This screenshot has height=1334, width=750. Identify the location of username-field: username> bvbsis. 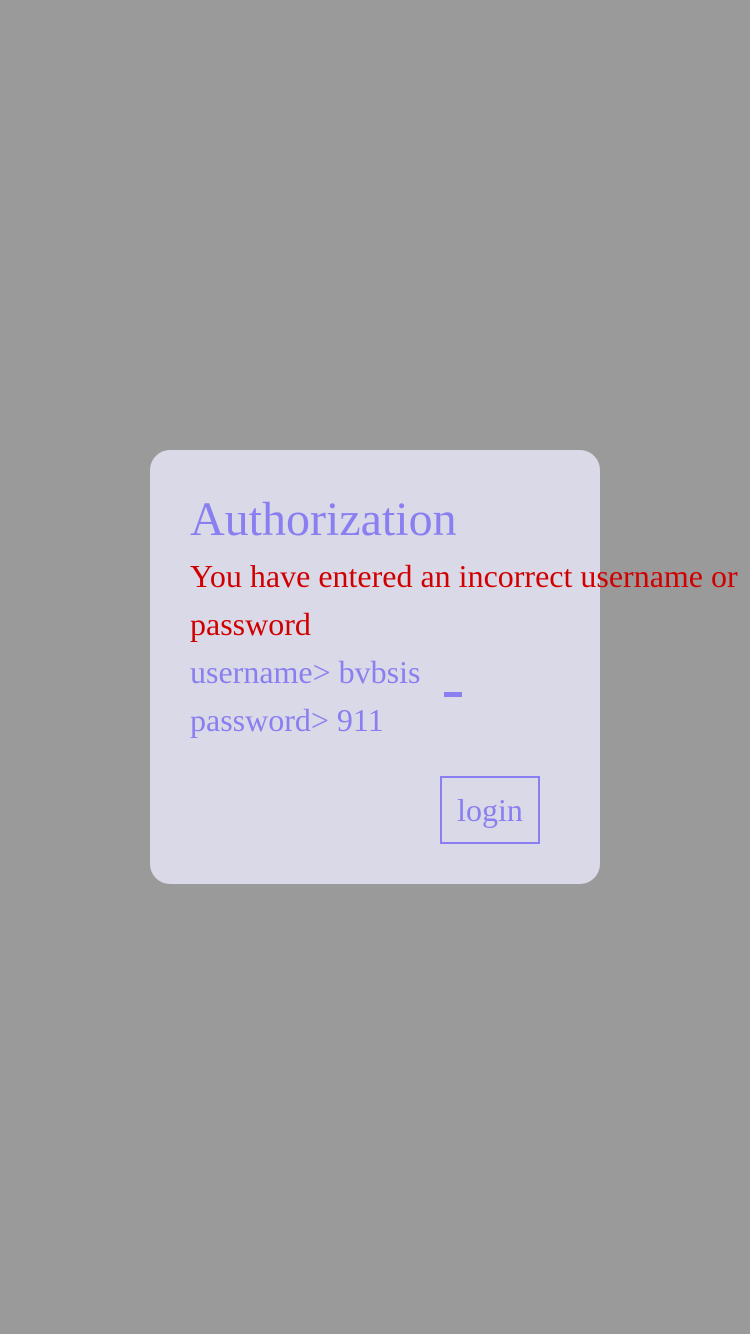
(305, 672).